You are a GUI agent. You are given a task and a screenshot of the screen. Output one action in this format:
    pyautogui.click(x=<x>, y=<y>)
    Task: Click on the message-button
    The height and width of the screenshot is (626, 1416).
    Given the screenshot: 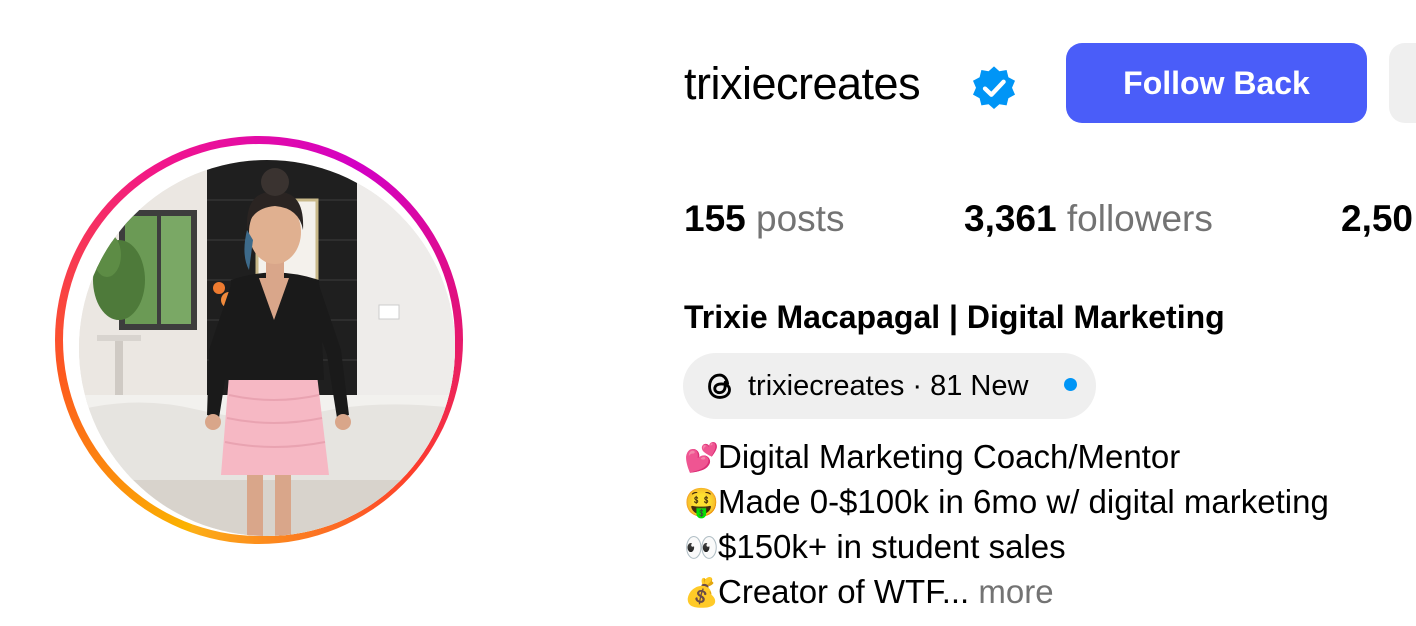 What is the action you would take?
    pyautogui.click(x=1402, y=83)
    